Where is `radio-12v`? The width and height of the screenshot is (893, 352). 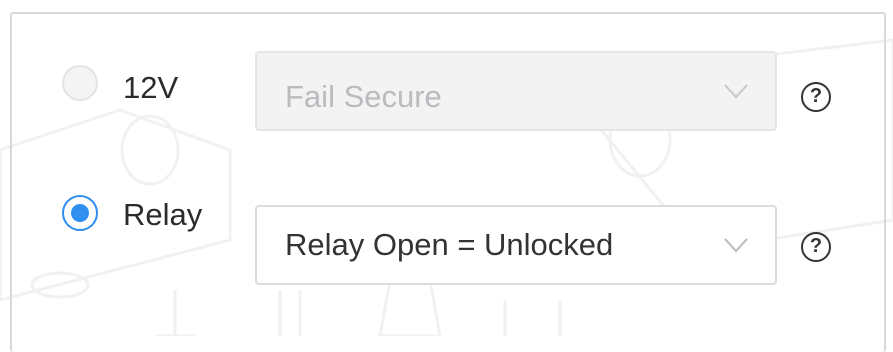
radio-12v is located at coordinates (80, 83).